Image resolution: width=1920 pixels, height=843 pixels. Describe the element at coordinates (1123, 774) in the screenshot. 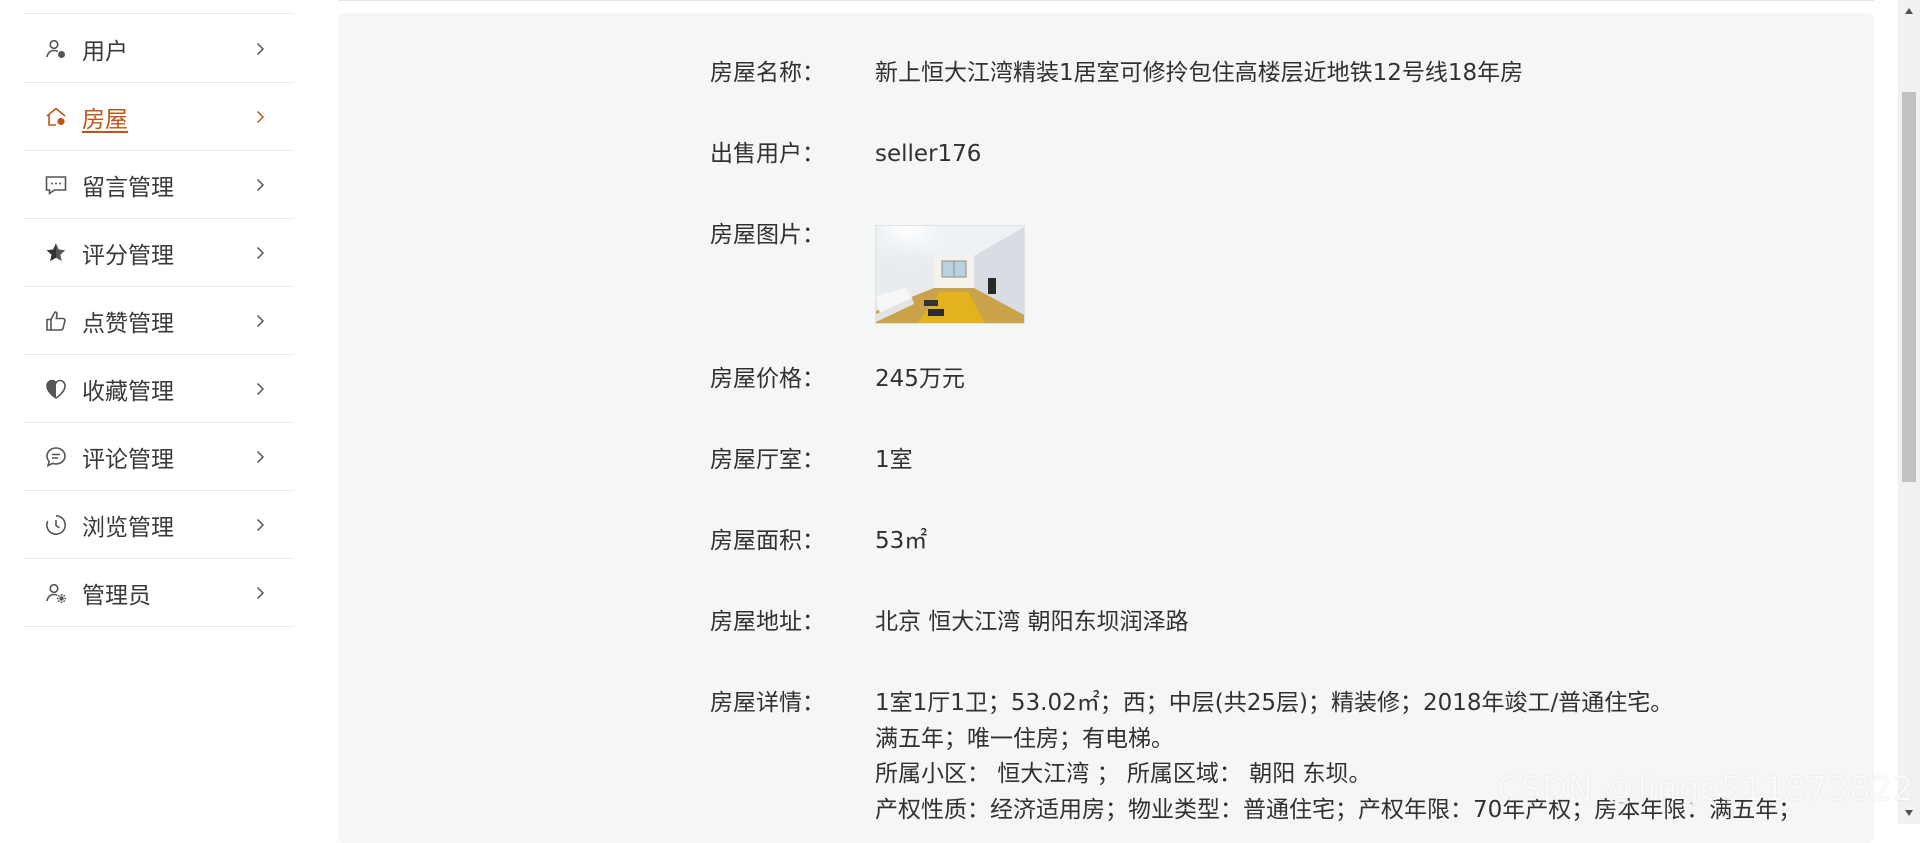

I see `details-line: 所属小区： 恒大江湾 ； 所属区域： 朝阳 东坝。` at that location.